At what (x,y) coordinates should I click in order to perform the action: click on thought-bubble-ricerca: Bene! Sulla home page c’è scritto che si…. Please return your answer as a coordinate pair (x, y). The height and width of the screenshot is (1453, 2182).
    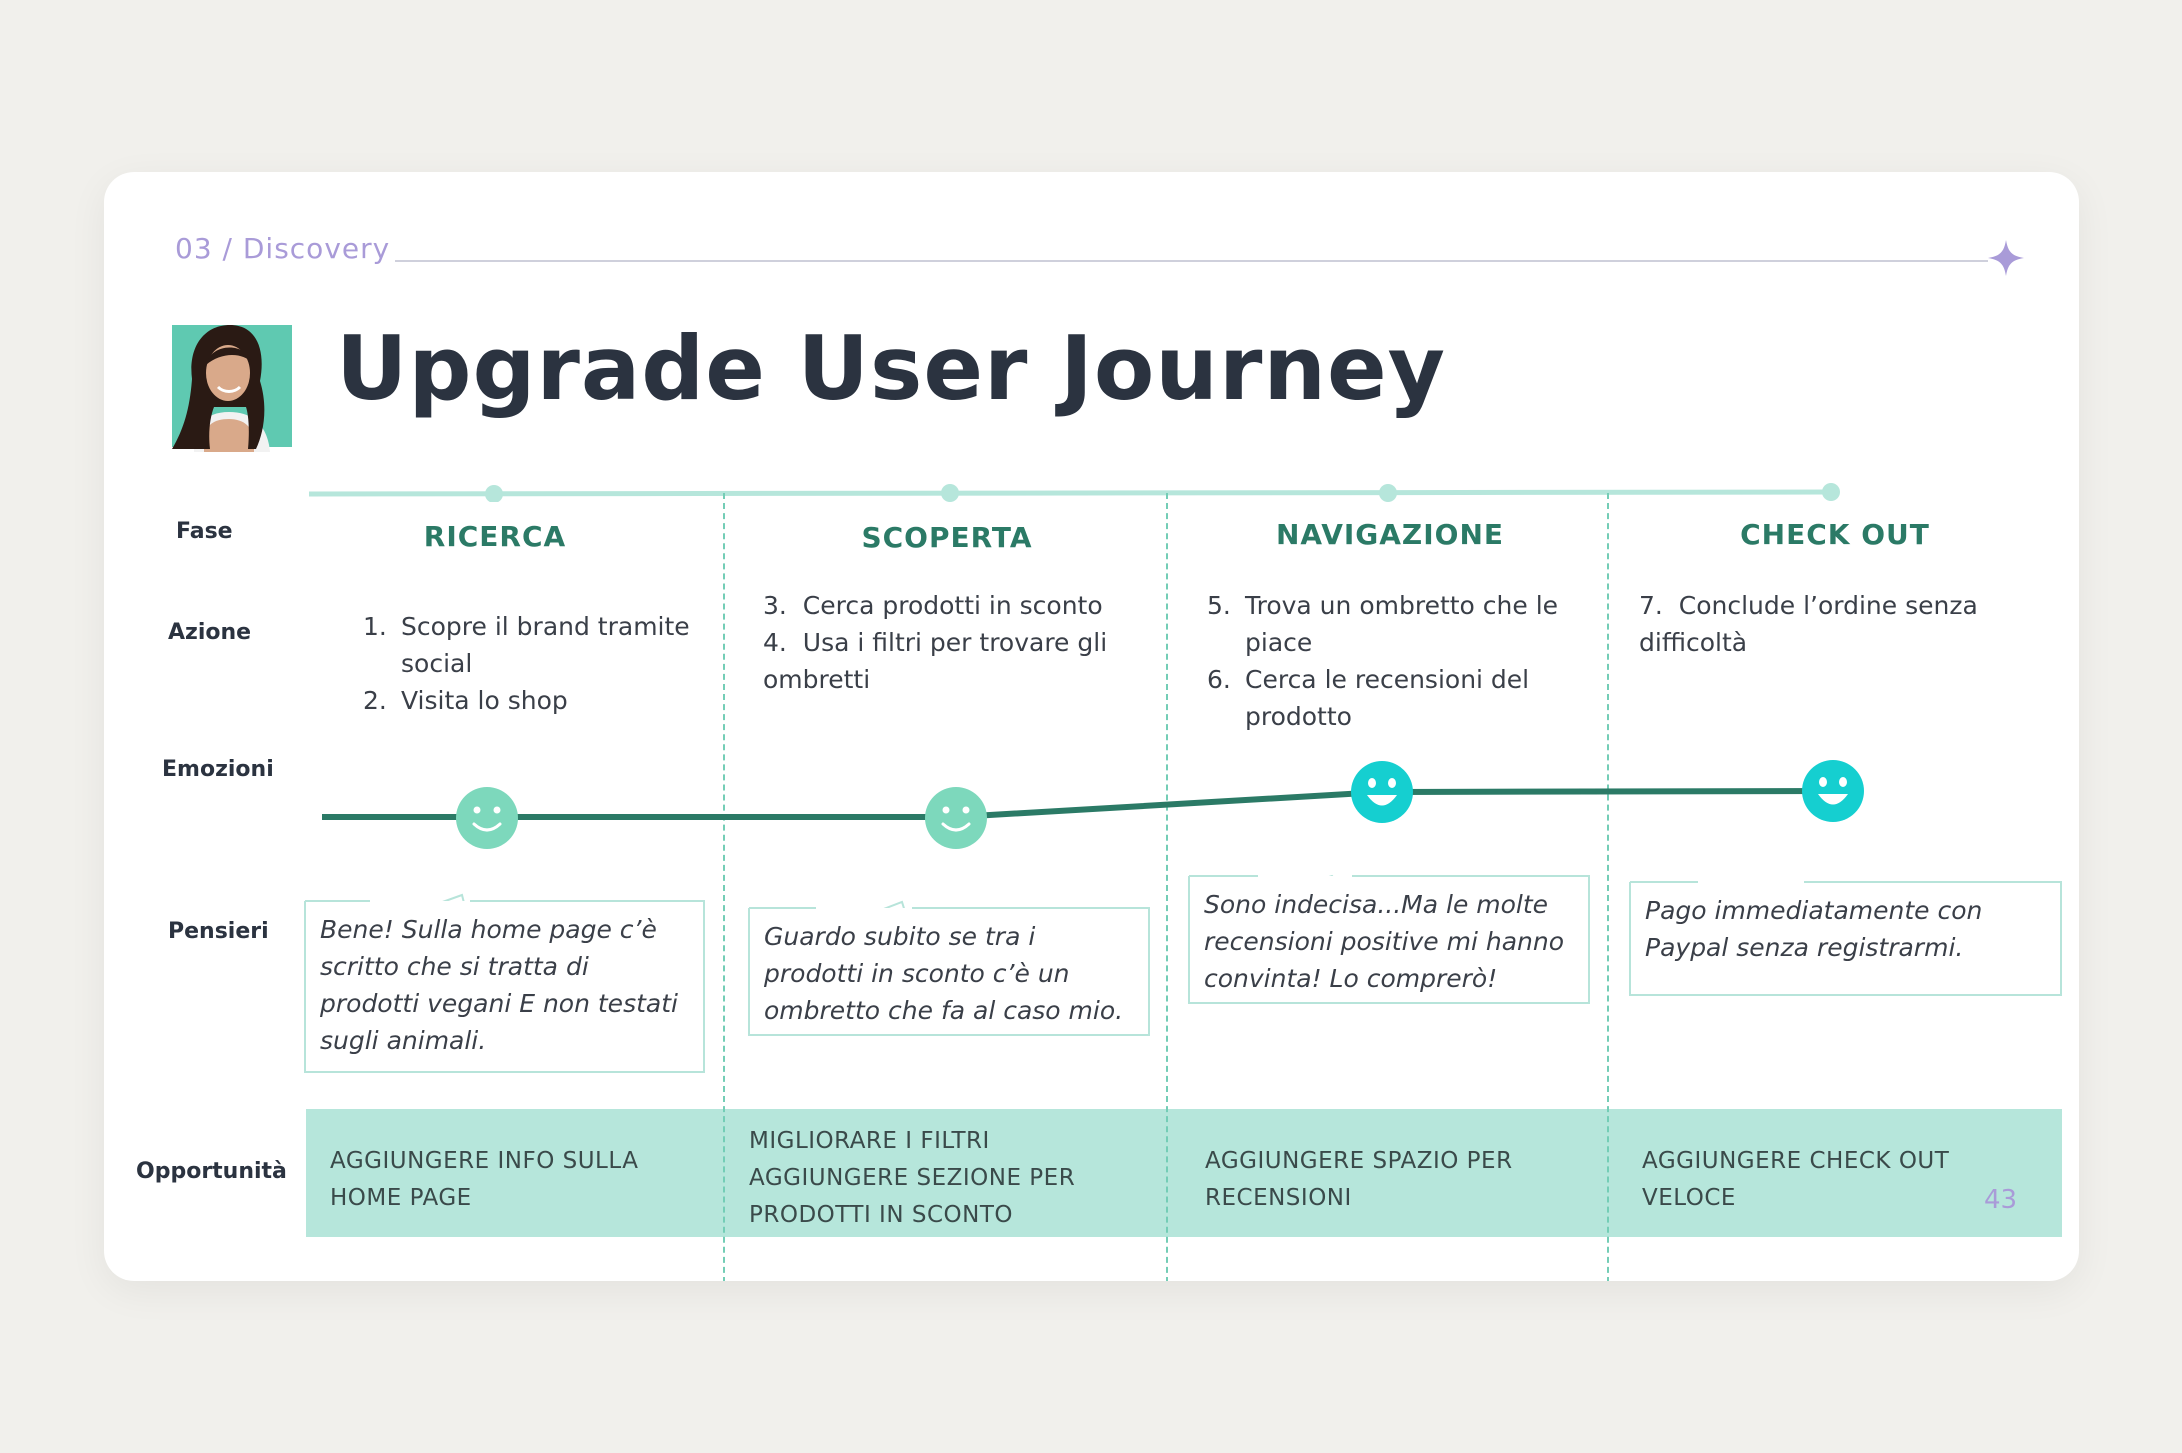
    Looking at the image, I should click on (504, 987).